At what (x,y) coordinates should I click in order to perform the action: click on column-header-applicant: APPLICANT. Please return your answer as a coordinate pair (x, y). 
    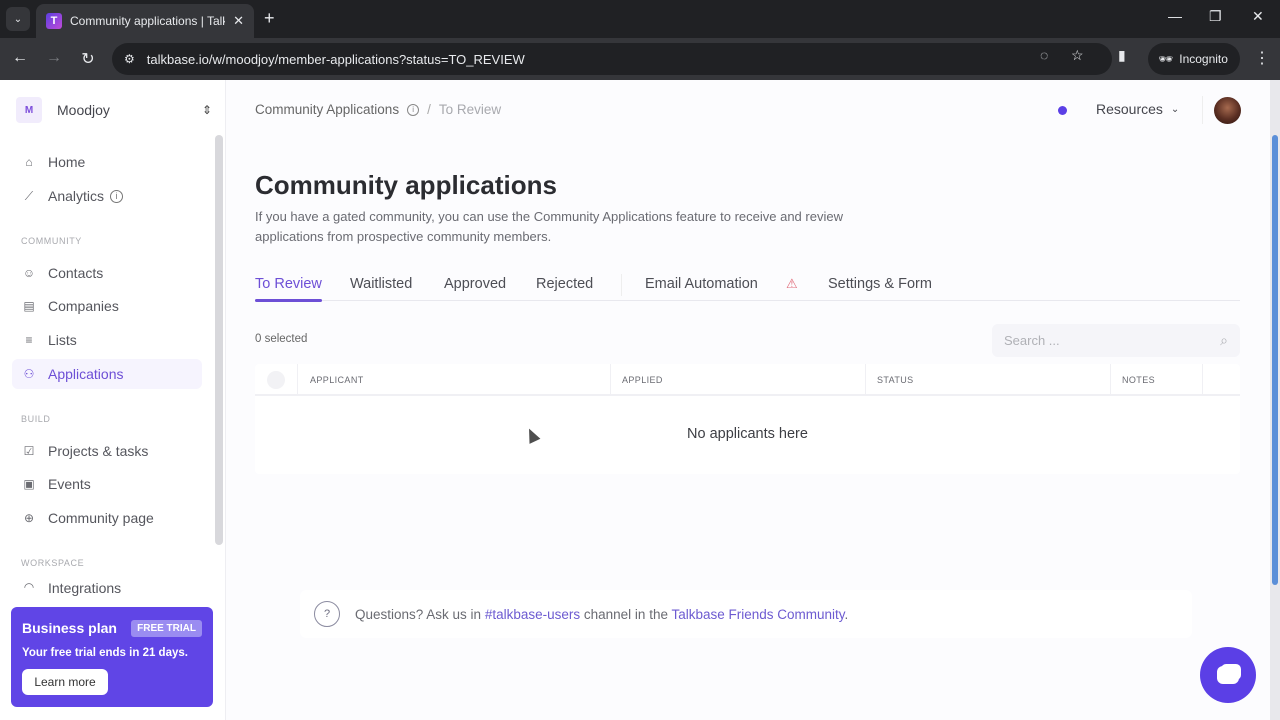
    Looking at the image, I should click on (337, 380).